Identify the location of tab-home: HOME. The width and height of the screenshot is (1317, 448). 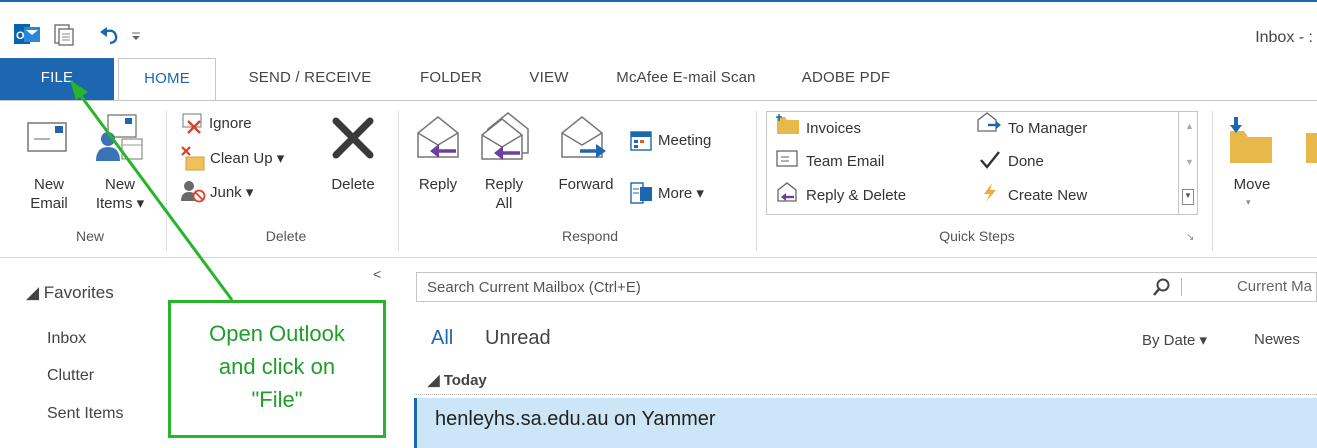
(167, 80).